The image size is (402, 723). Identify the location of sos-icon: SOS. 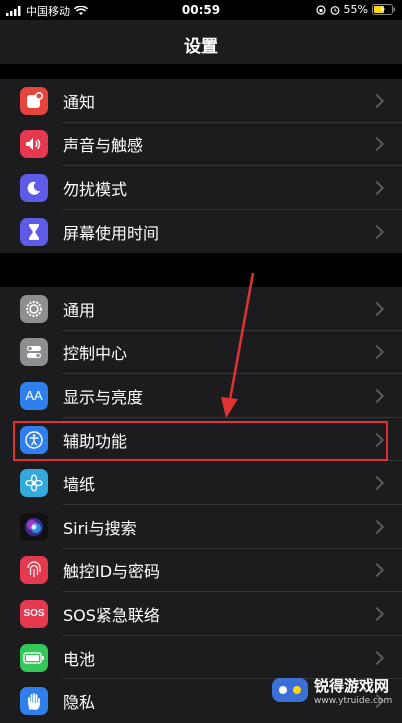
(34, 613).